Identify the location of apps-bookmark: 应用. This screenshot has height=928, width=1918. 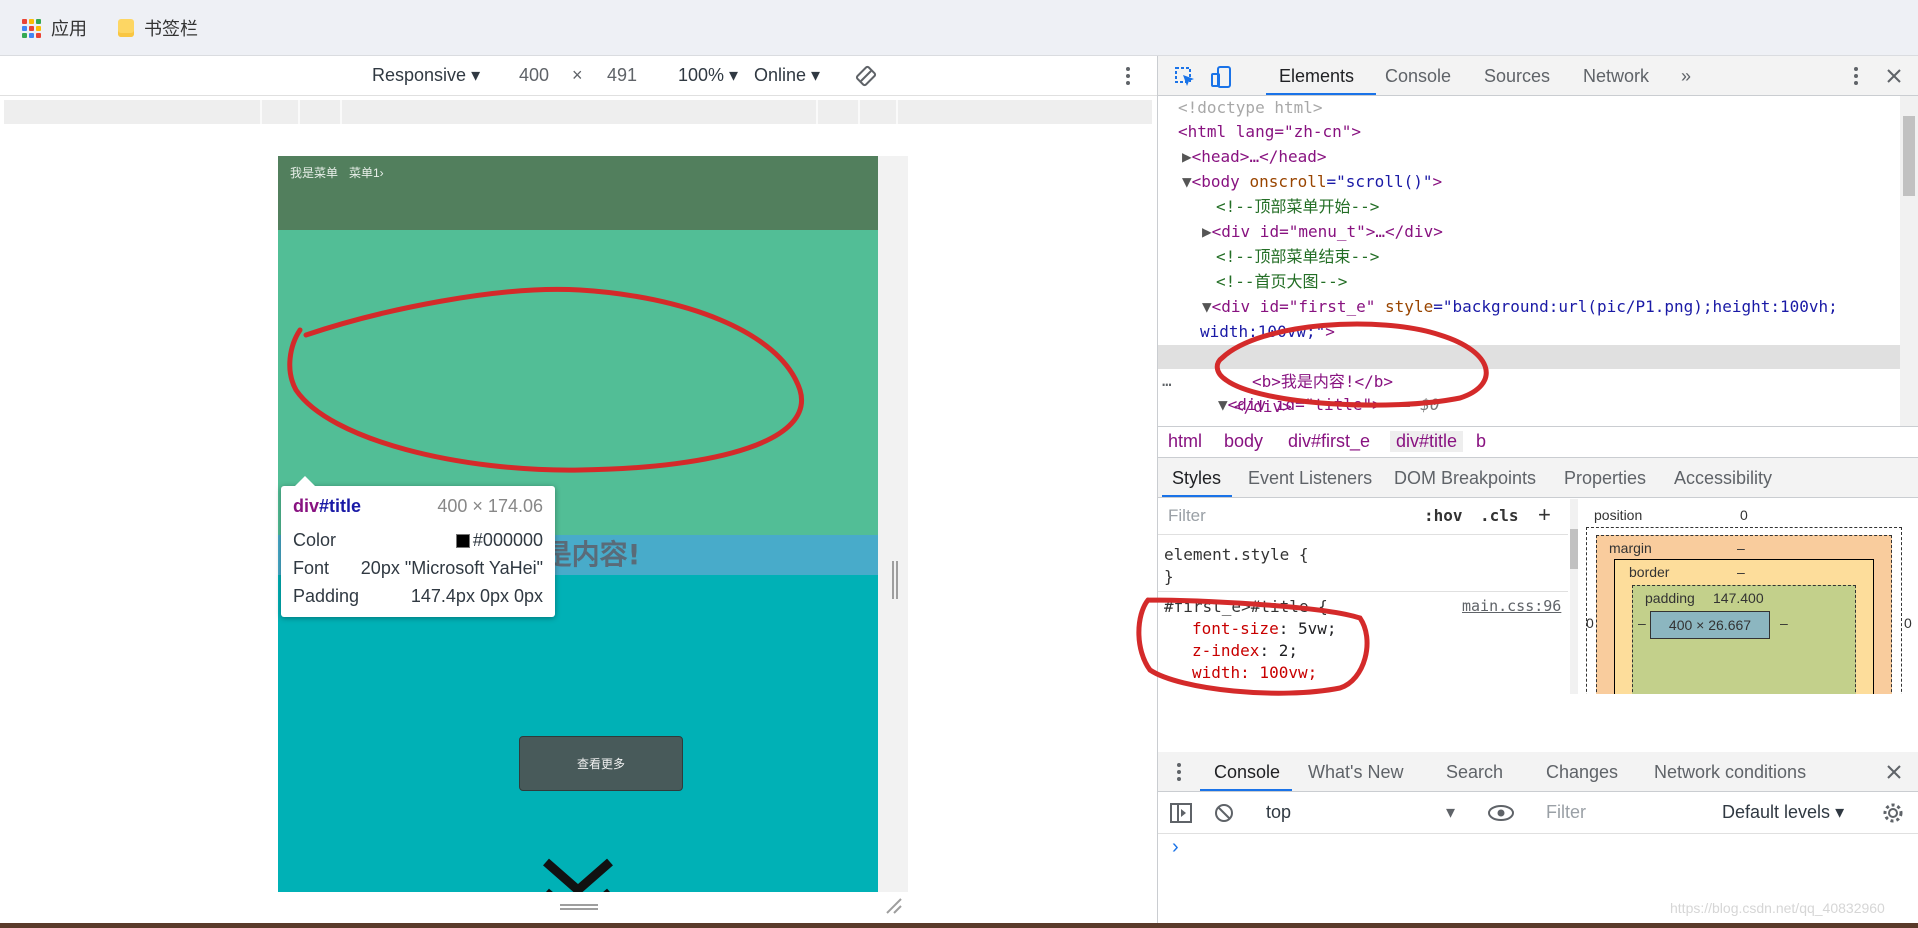
(54, 28).